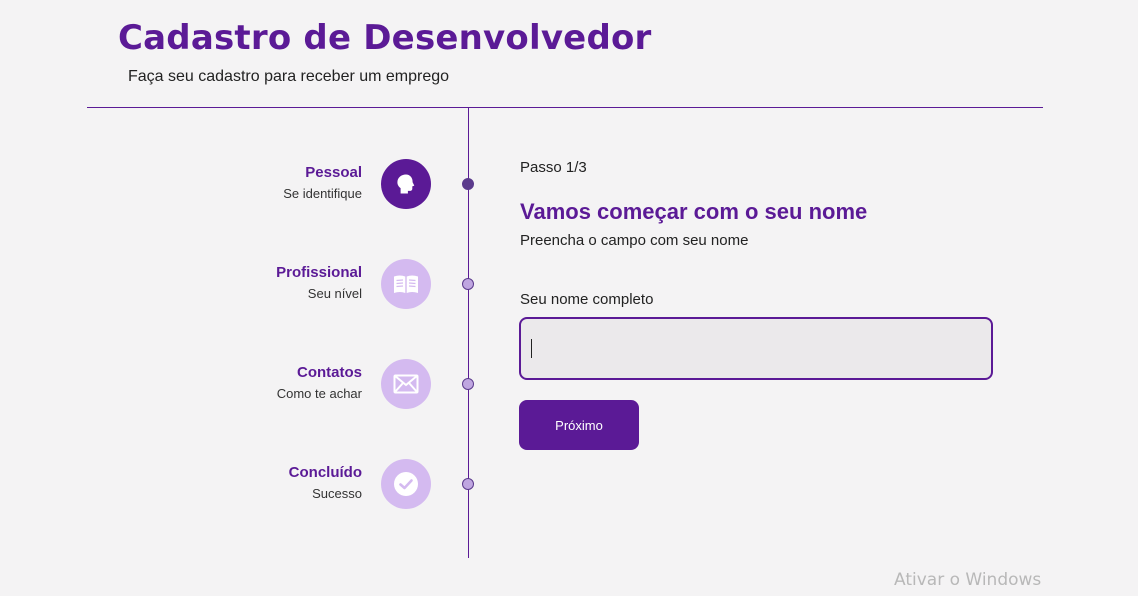 This screenshot has height=596, width=1138. Describe the element at coordinates (325, 472) in the screenshot. I see `step-title: Concluído` at that location.